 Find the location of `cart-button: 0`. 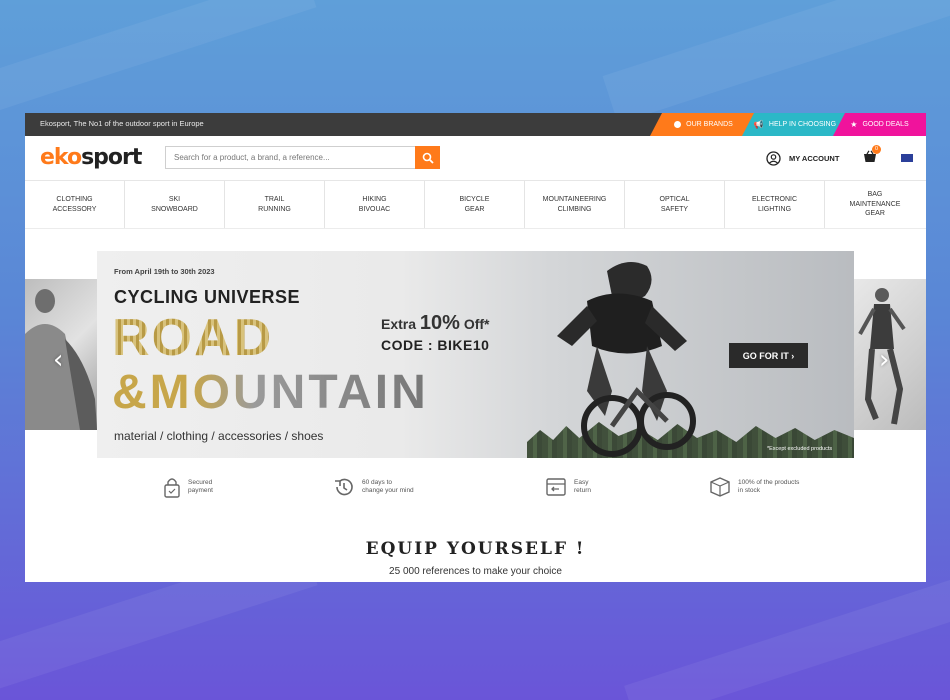

cart-button: 0 is located at coordinates (872, 156).